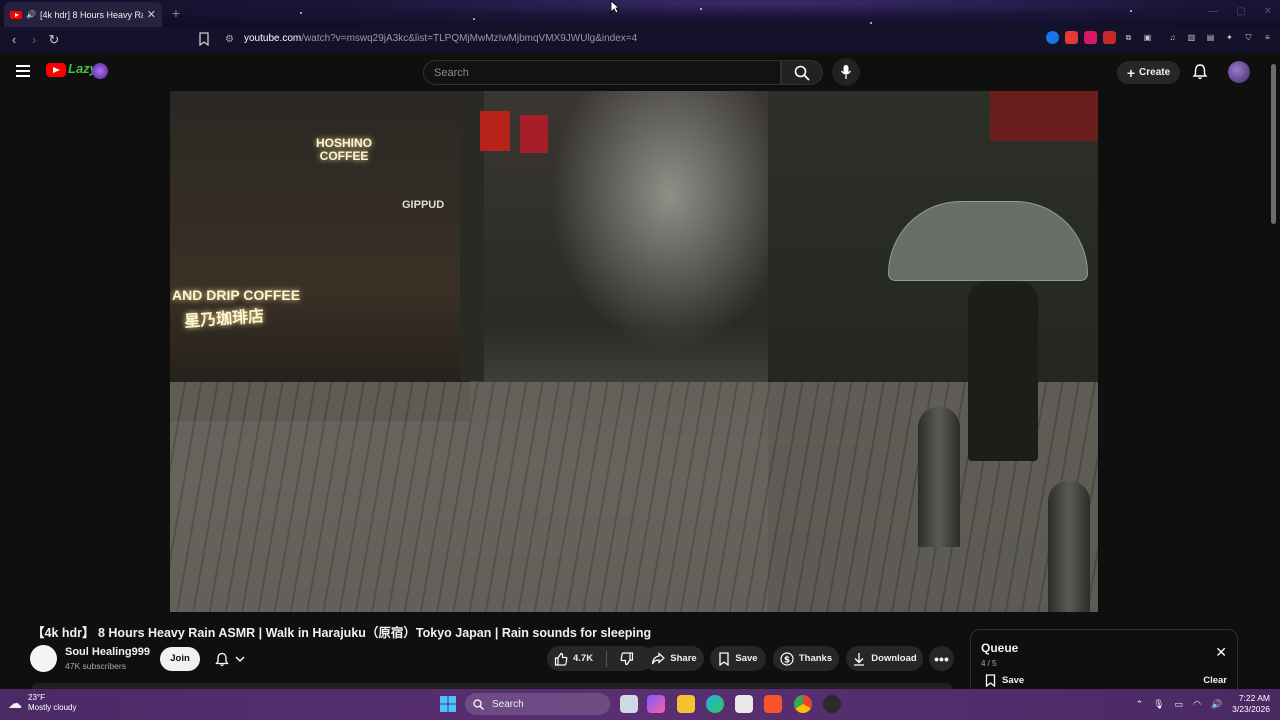 This screenshot has height=720, width=1280. What do you see at coordinates (230, 659) in the screenshot?
I see `subscription-bell-button` at bounding box center [230, 659].